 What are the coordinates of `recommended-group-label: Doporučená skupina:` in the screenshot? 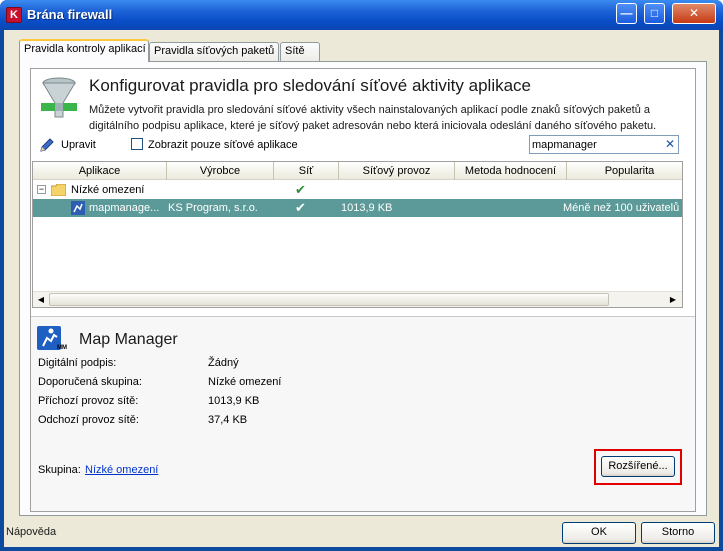 It's located at (90, 382).